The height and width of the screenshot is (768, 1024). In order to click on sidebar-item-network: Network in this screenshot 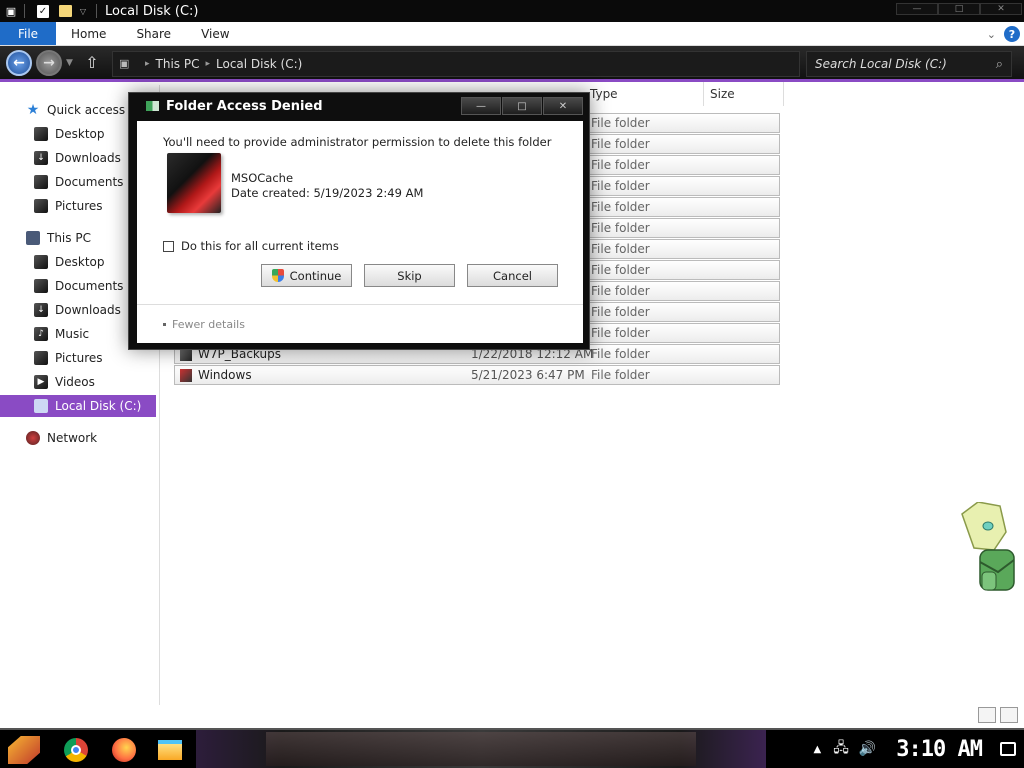, I will do `click(78, 438)`.